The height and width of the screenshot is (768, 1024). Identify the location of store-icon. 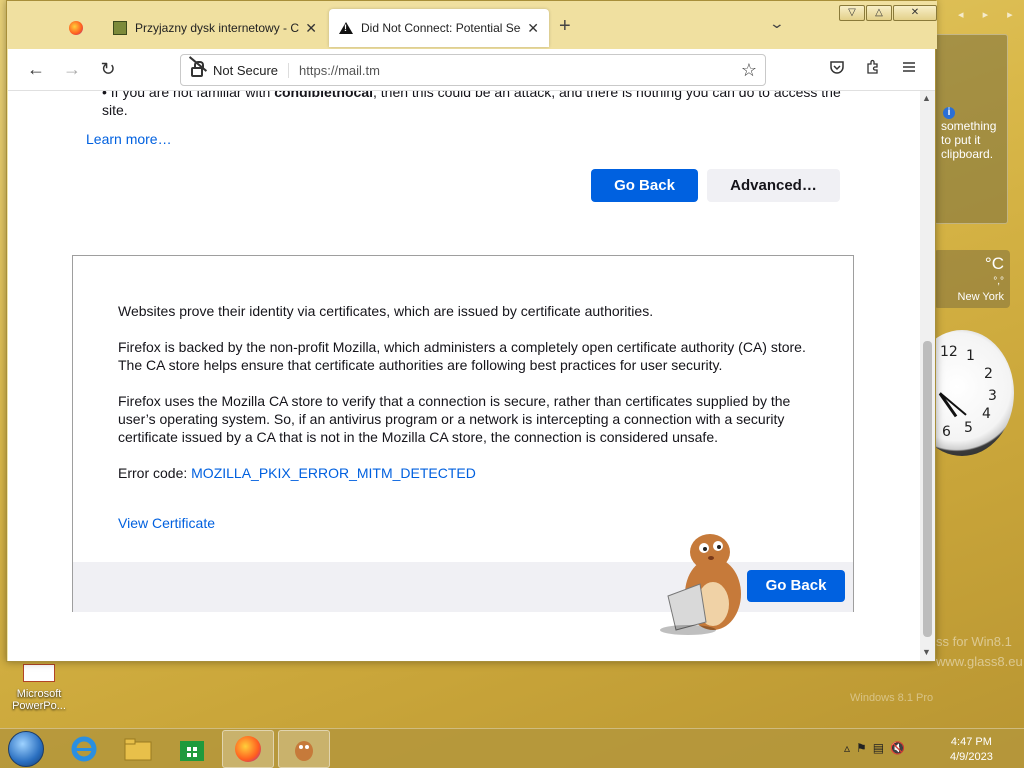
(192, 751).